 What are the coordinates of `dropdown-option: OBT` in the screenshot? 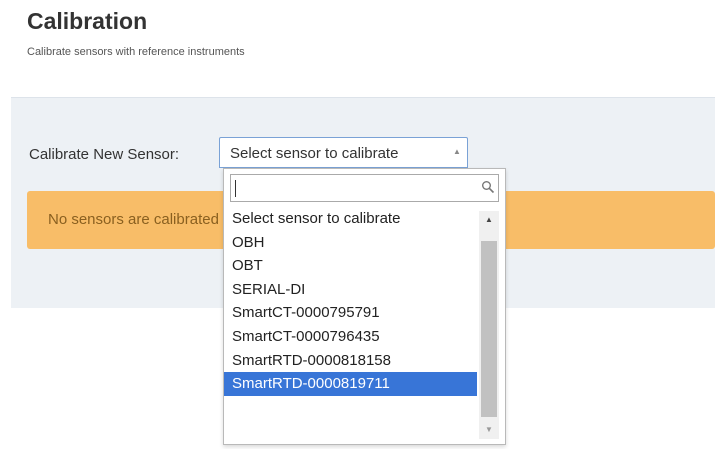 It's located at (350, 266).